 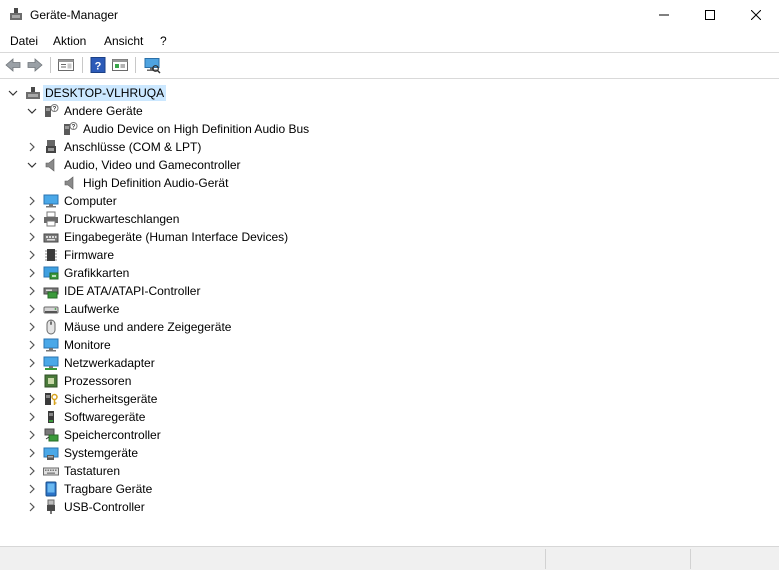 I want to click on tree-node-label: Tragbare Geräte, so click(x=108, y=489).